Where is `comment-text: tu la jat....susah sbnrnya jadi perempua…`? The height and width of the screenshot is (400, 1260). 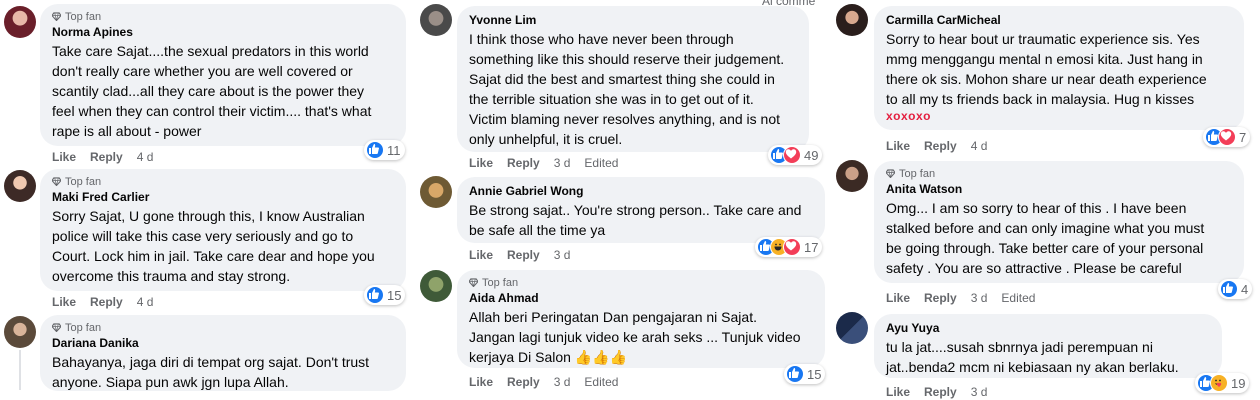 comment-text: tu la jat....susah sbnrnya jadi perempua… is located at coordinates (1032, 357).